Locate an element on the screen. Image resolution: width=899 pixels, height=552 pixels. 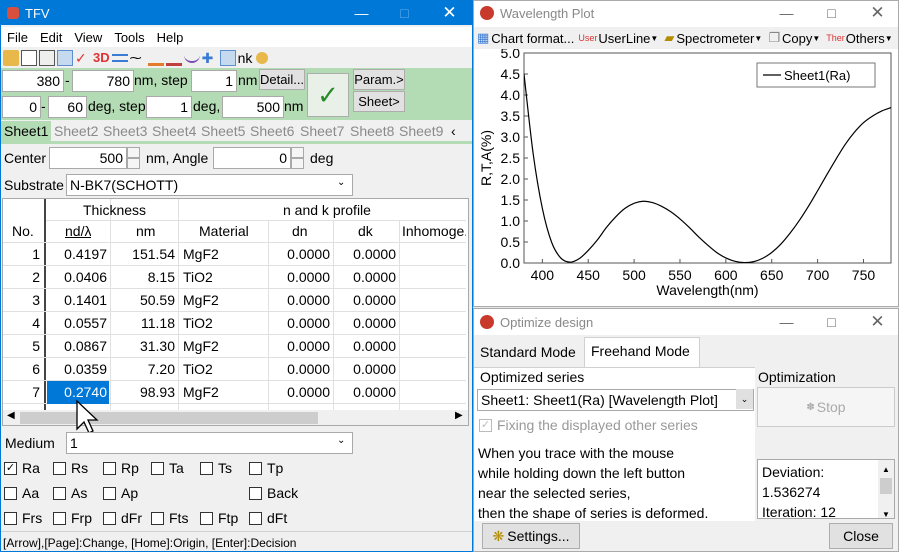
tab-sheet7: Sheet7 is located at coordinates (322, 131).